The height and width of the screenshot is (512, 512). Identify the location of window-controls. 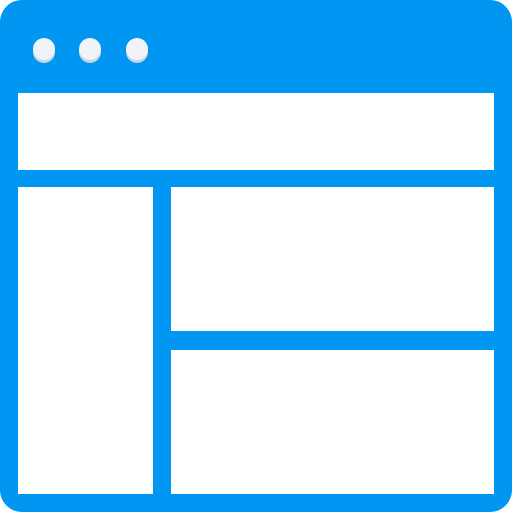
(90, 50).